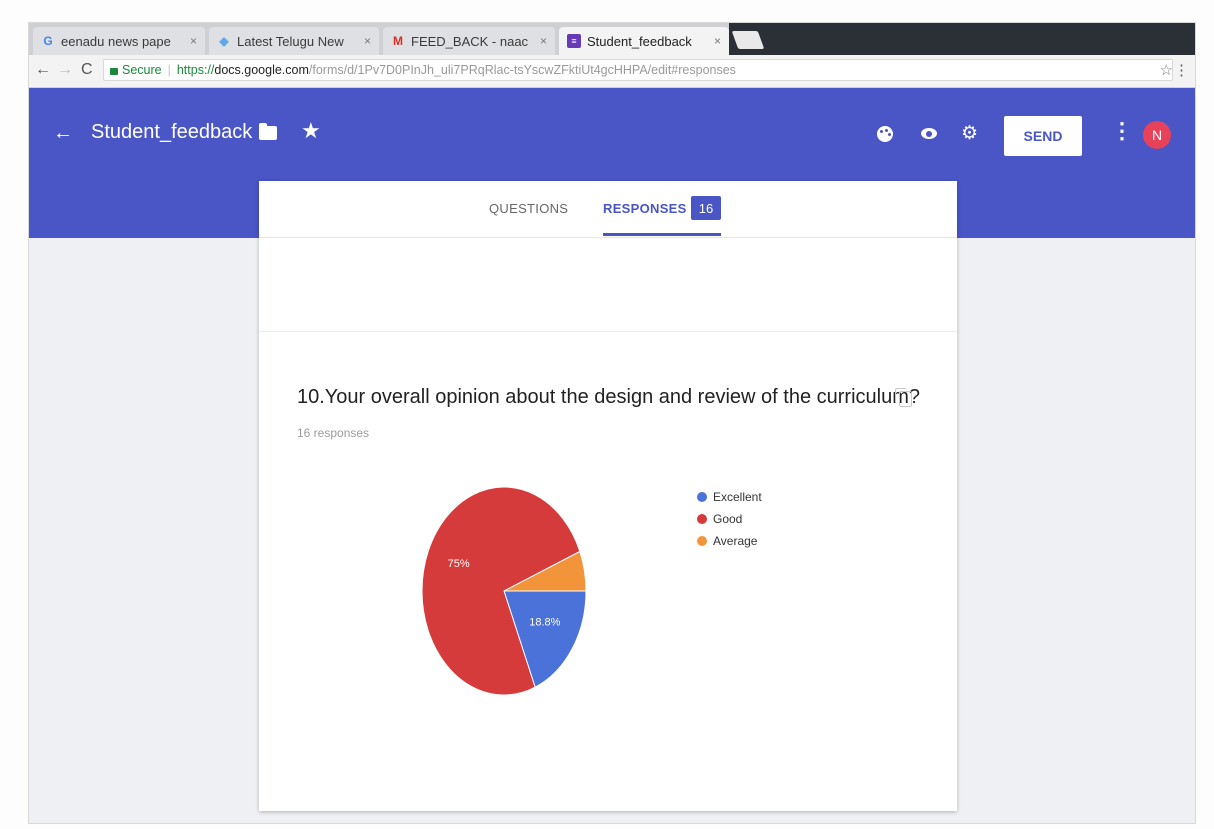 This screenshot has height=829, width=1214. I want to click on tab-title: FEED_BACK - naac, so click(470, 41).